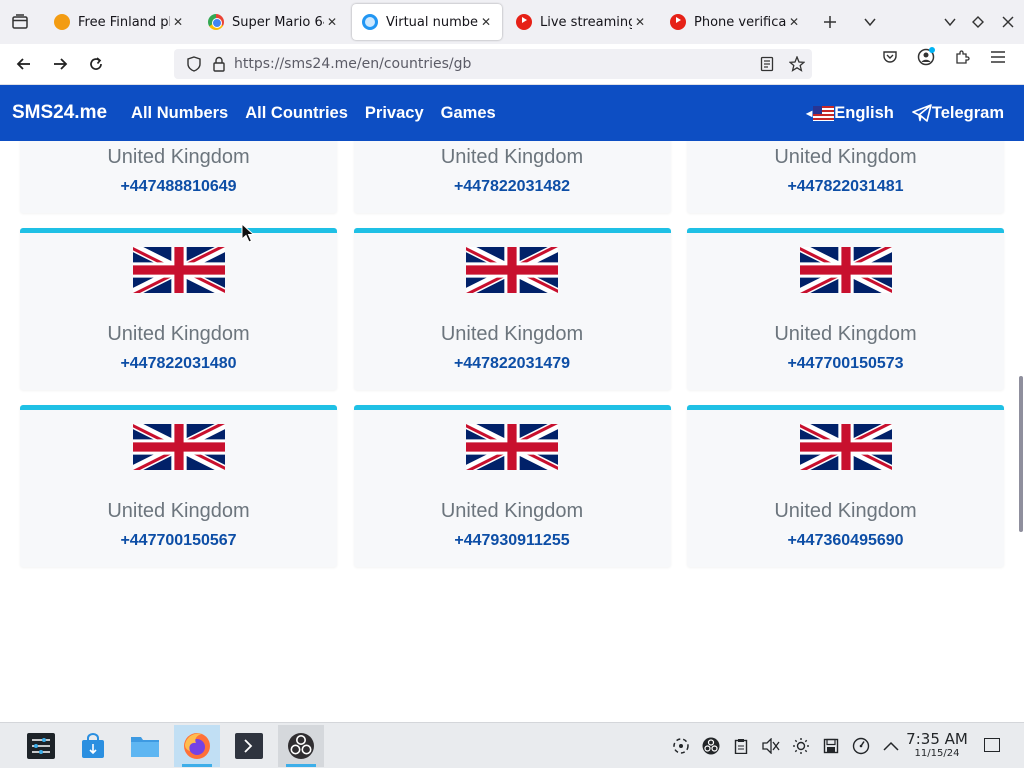 This screenshot has height=769, width=1024. I want to click on nav-all-countries: All Countries, so click(296, 113).